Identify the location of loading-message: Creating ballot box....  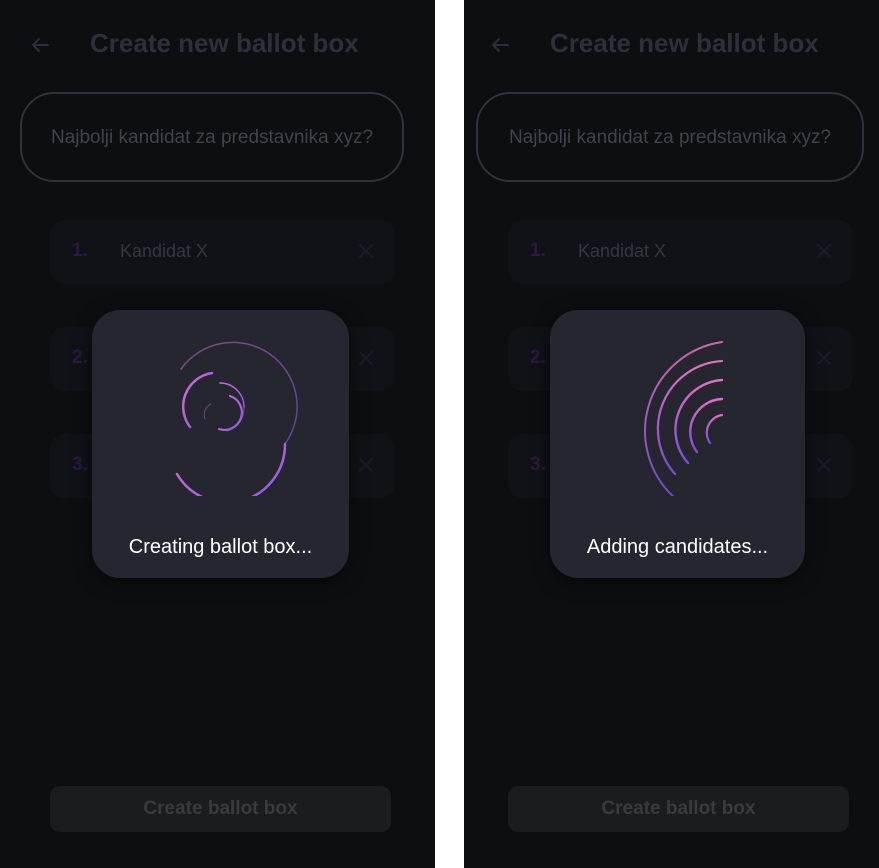
(220, 547).